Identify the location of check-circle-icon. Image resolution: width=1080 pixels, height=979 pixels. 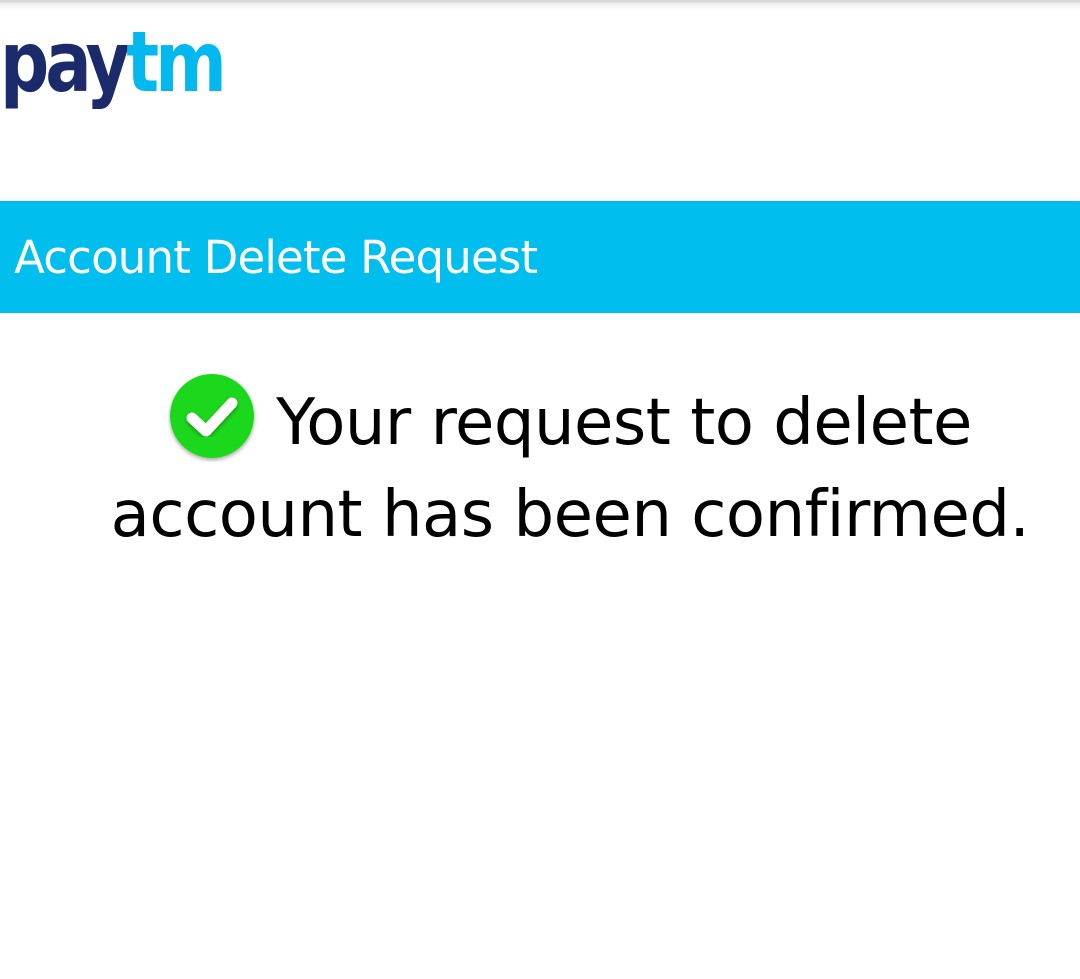
(212, 416).